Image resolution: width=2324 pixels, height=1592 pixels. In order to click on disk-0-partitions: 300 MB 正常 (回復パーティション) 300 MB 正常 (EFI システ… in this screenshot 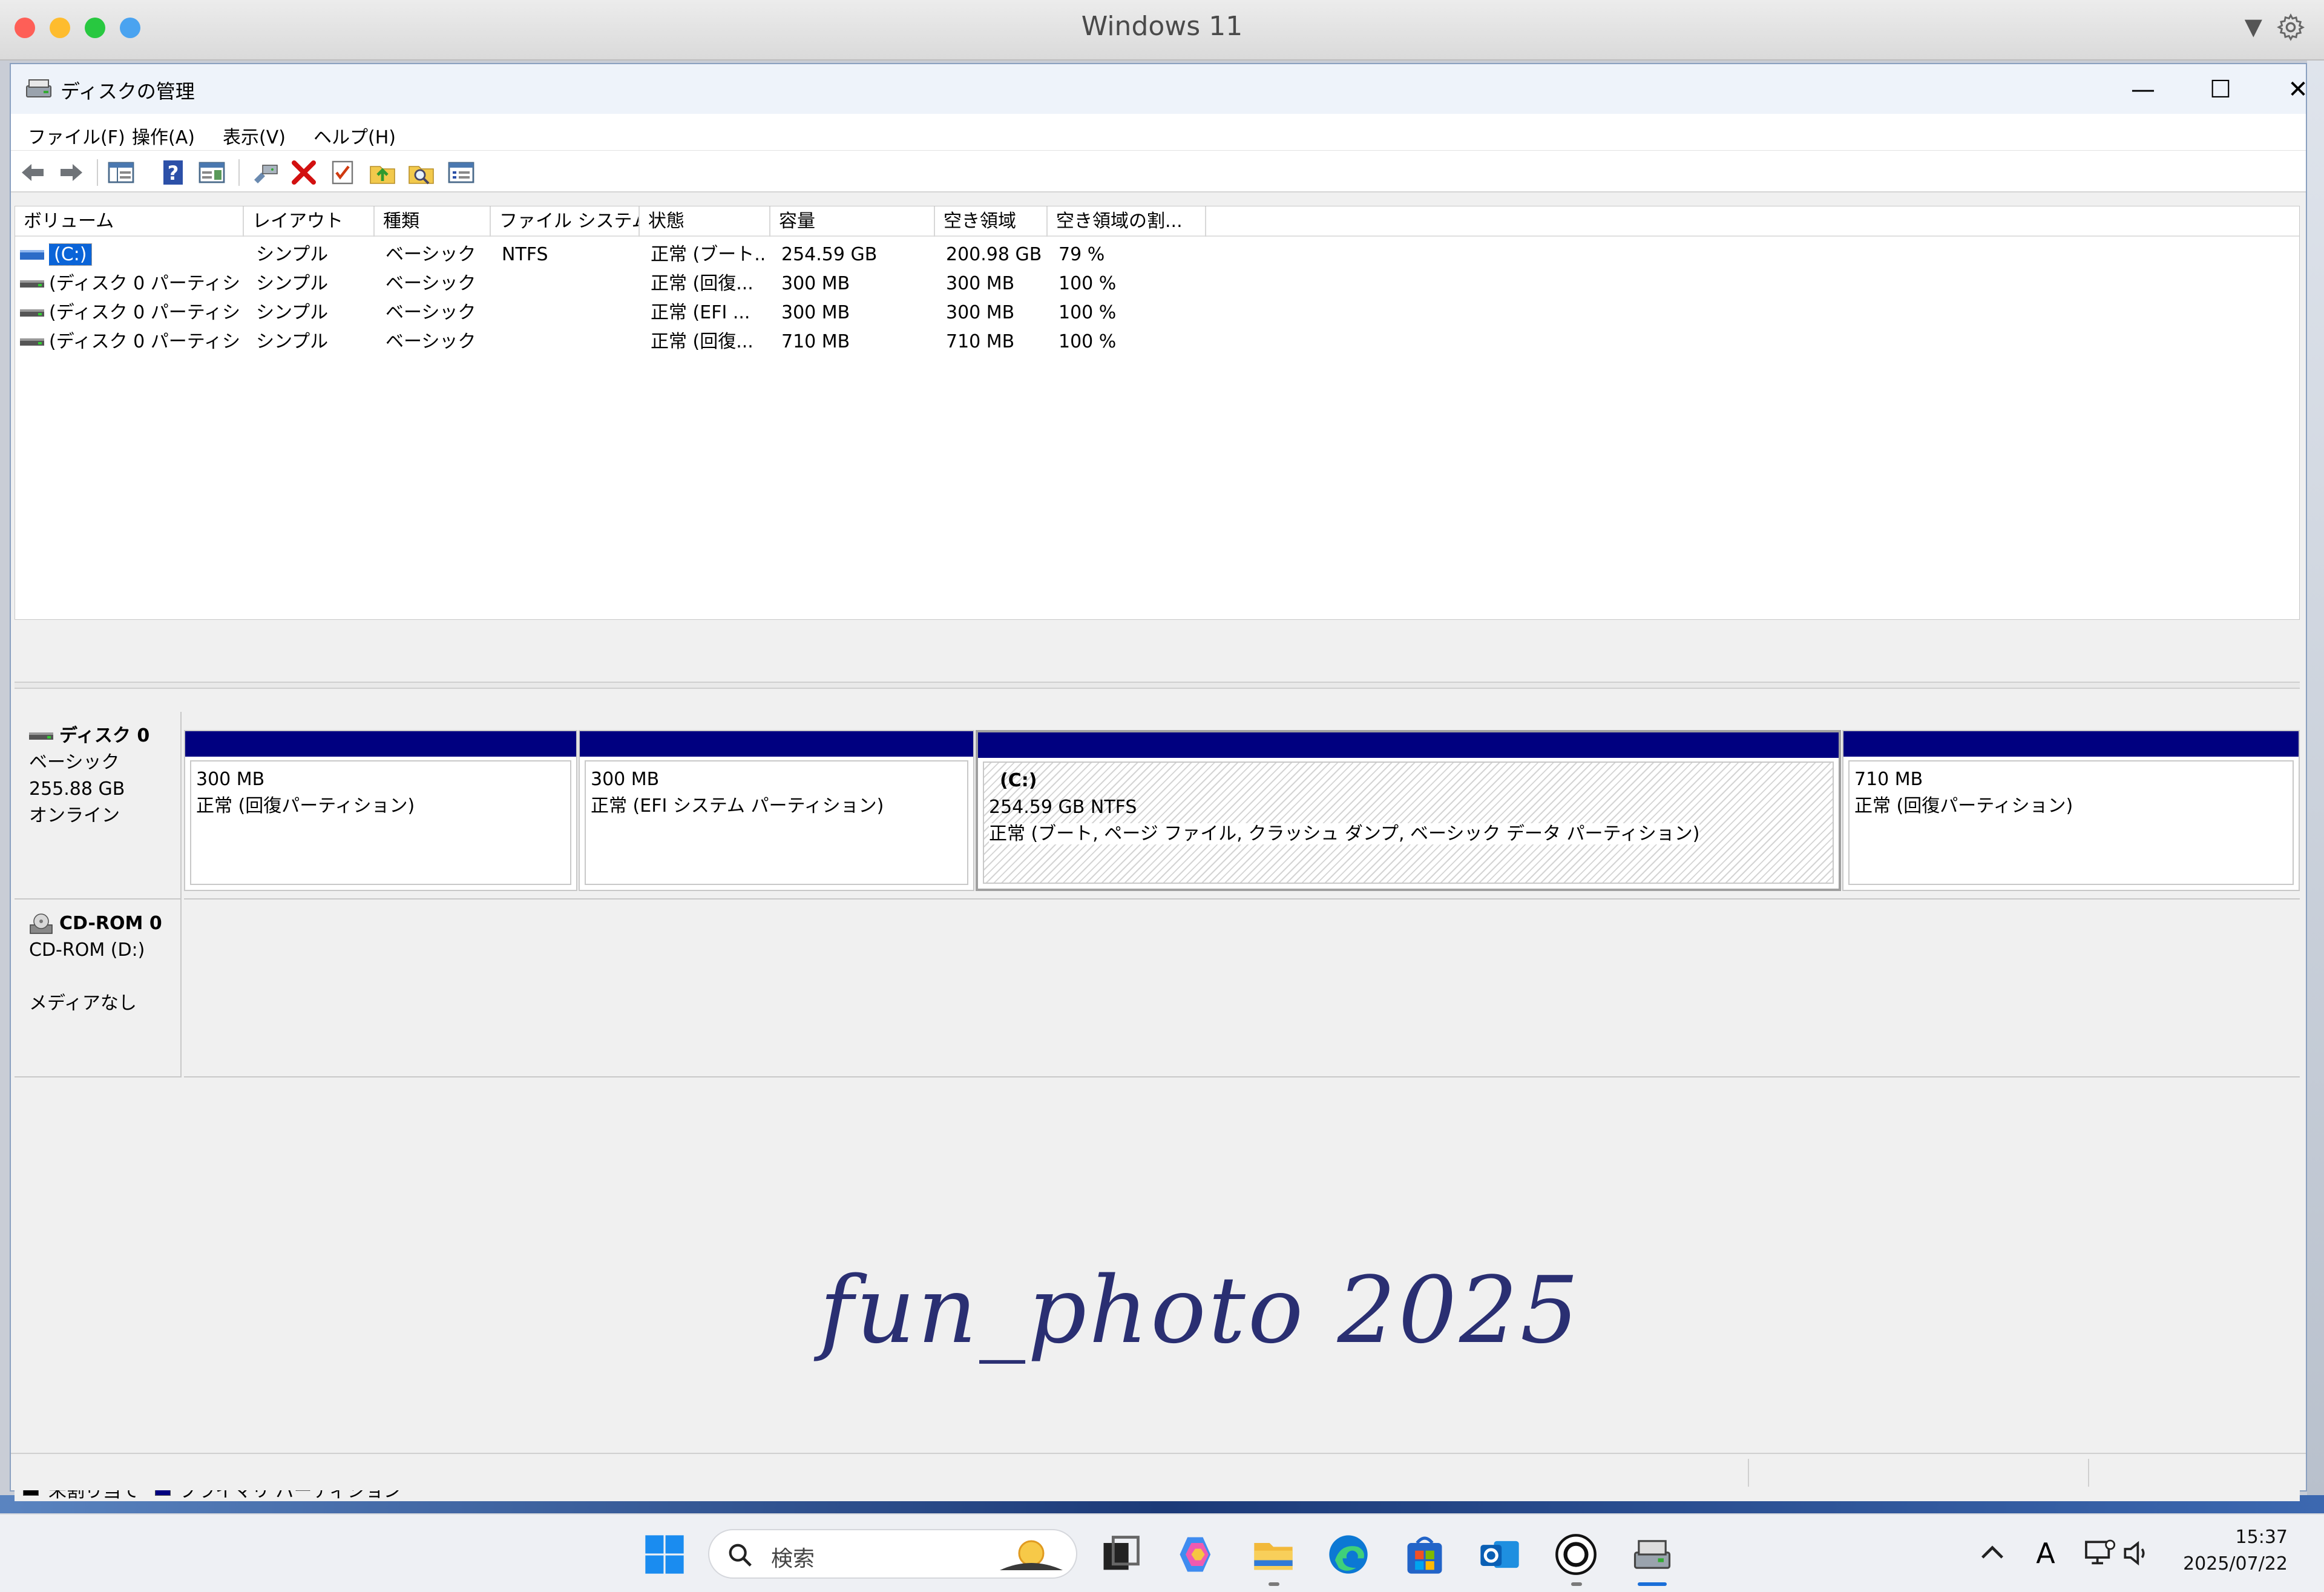, I will do `click(1242, 806)`.